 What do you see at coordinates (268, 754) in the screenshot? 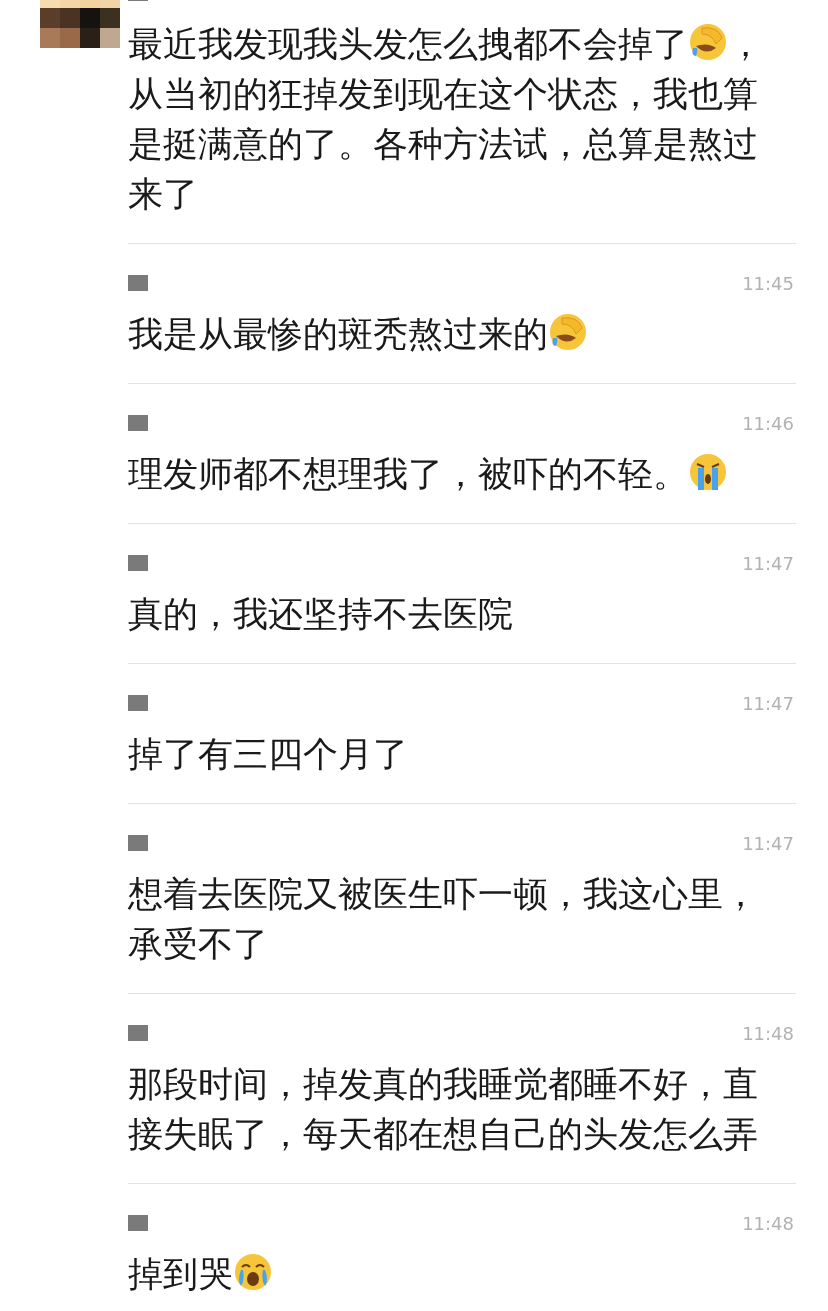
I see `message-text: 掉了有三四个月了` at bounding box center [268, 754].